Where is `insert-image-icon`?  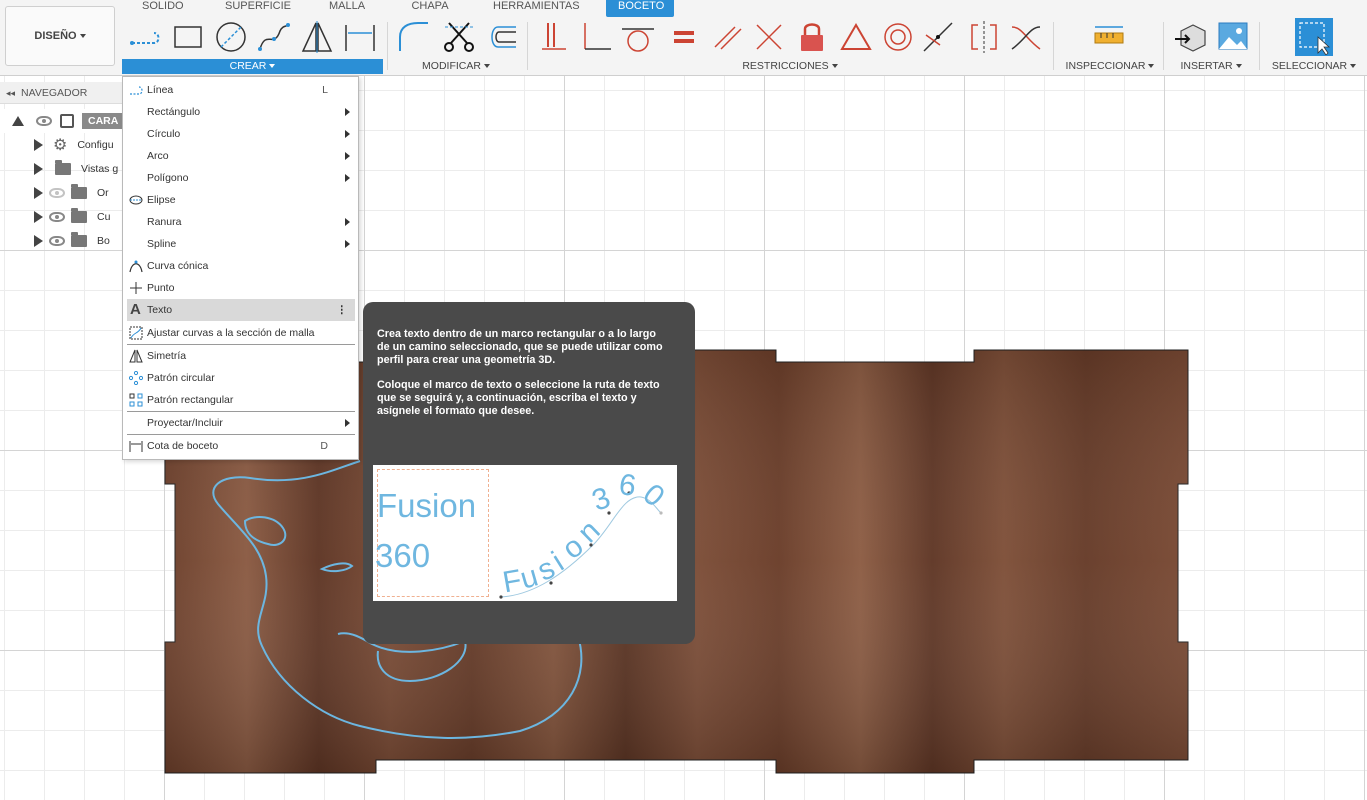
insert-image-icon is located at coordinates (1233, 37).